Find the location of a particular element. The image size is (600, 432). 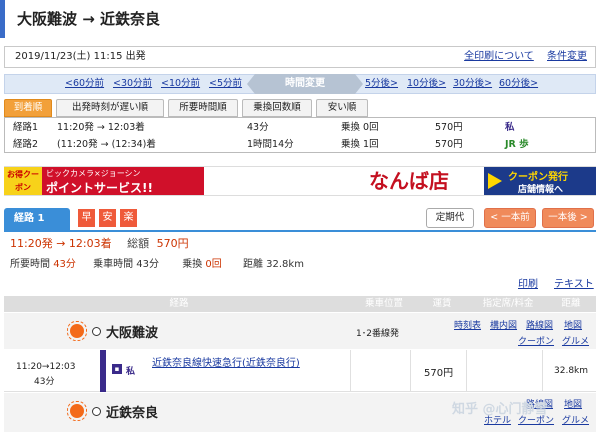

route-time: (11:20発 → (12:34)着 is located at coordinates (106, 144).